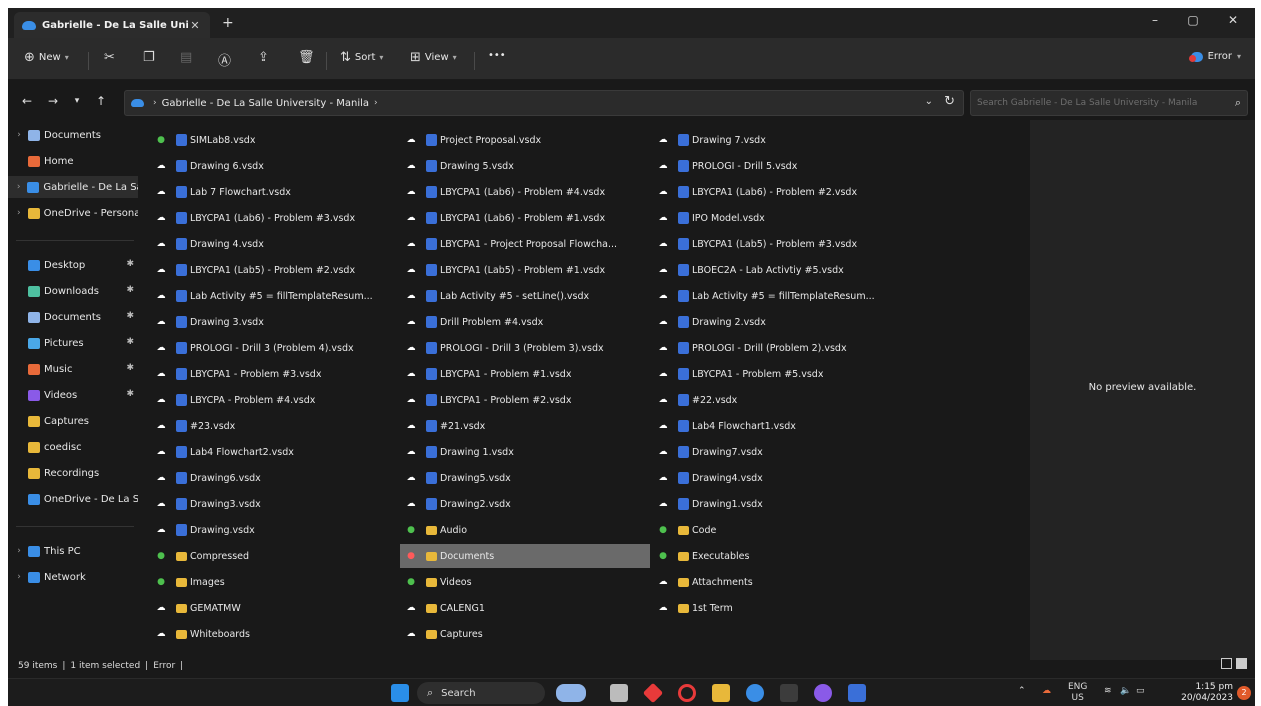 This screenshot has width=1261, height=706. Describe the element at coordinates (1244, 693) in the screenshot. I see `notification-badge: 2` at that location.